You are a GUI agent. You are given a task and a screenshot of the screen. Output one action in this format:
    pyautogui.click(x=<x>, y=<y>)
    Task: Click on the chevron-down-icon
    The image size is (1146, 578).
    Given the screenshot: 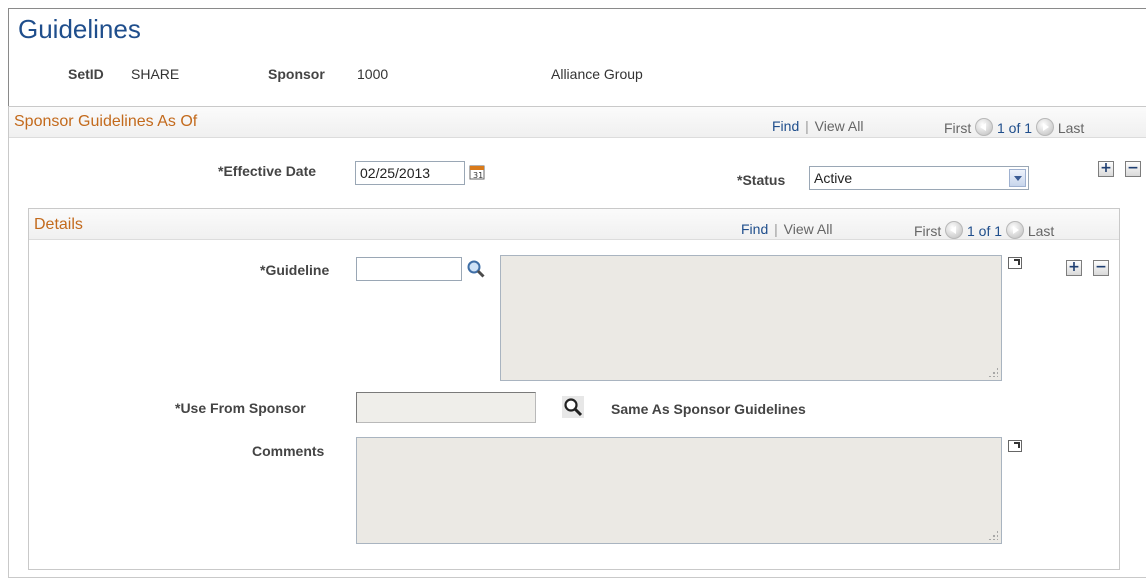 What is the action you would take?
    pyautogui.click(x=1017, y=178)
    